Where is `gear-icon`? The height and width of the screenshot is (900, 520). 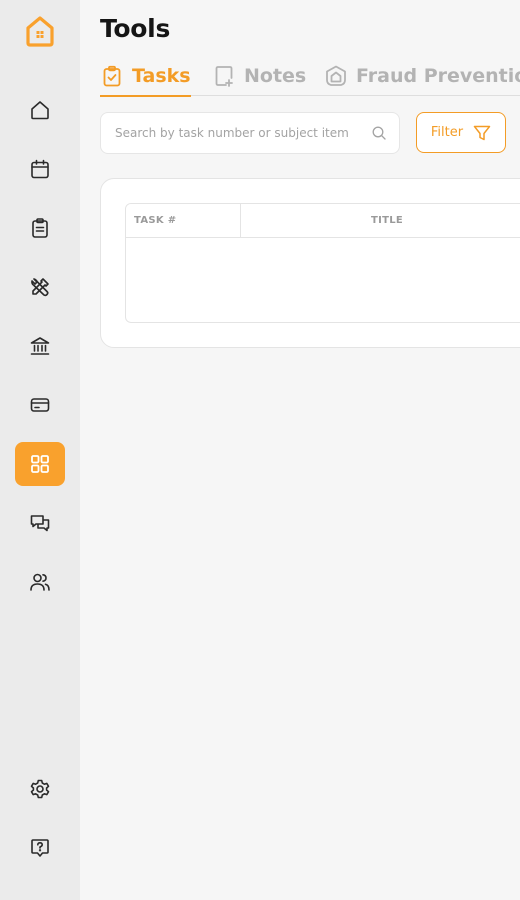
gear-icon is located at coordinates (40, 789).